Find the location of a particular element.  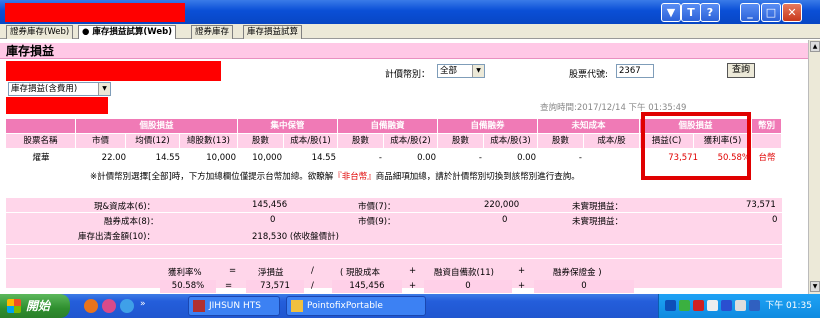

formula-margin-label: 融資自備款(11) is located at coordinates (464, 273).